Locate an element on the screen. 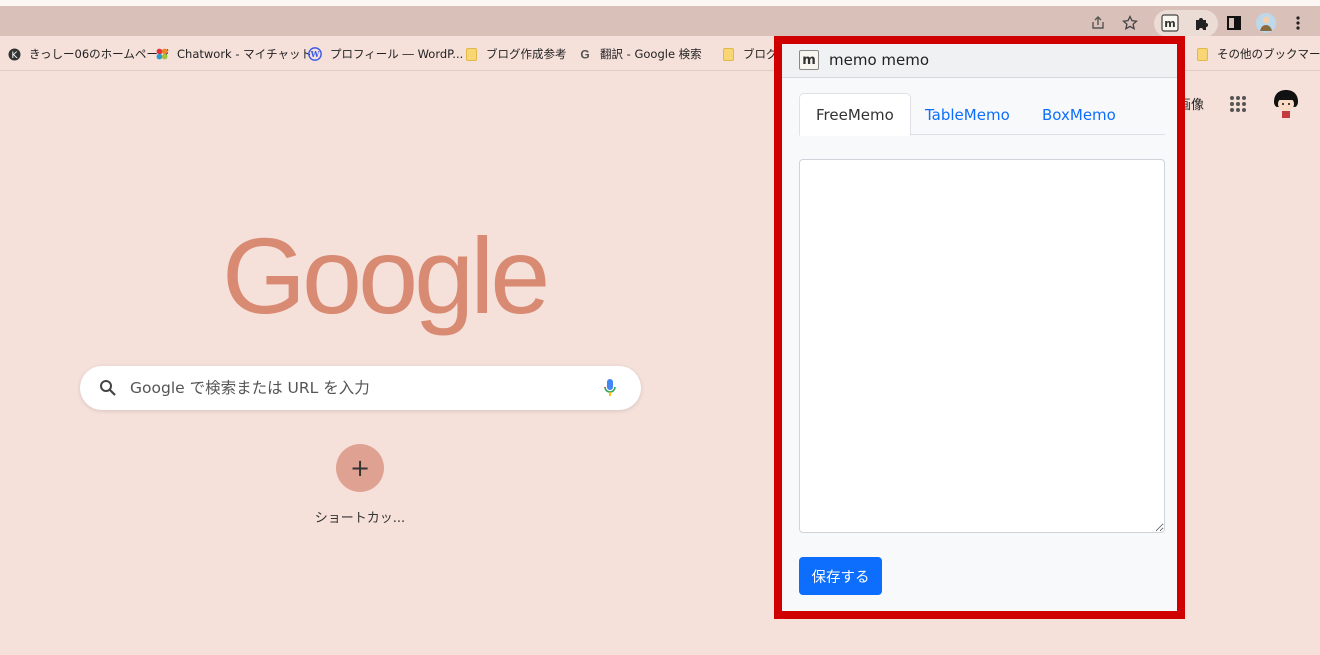 Image resolution: width=1320 pixels, height=655 pixels. bookmark-item: K きっしー06のホームページ is located at coordinates (88, 54).